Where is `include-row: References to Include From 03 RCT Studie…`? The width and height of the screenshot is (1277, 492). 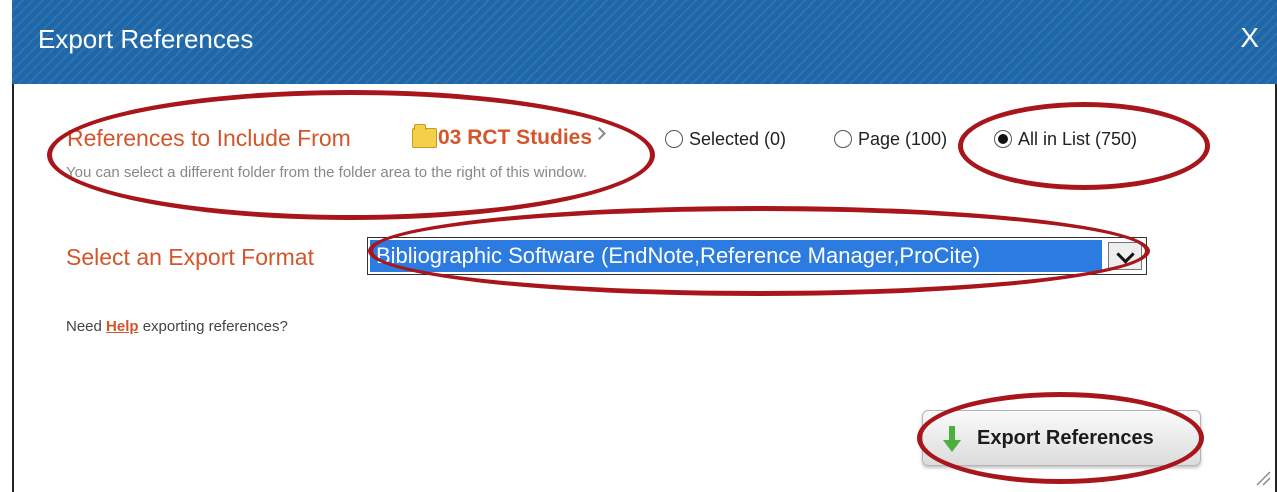 include-row: References to Include From 03 RCT Studie… is located at coordinates (602, 141).